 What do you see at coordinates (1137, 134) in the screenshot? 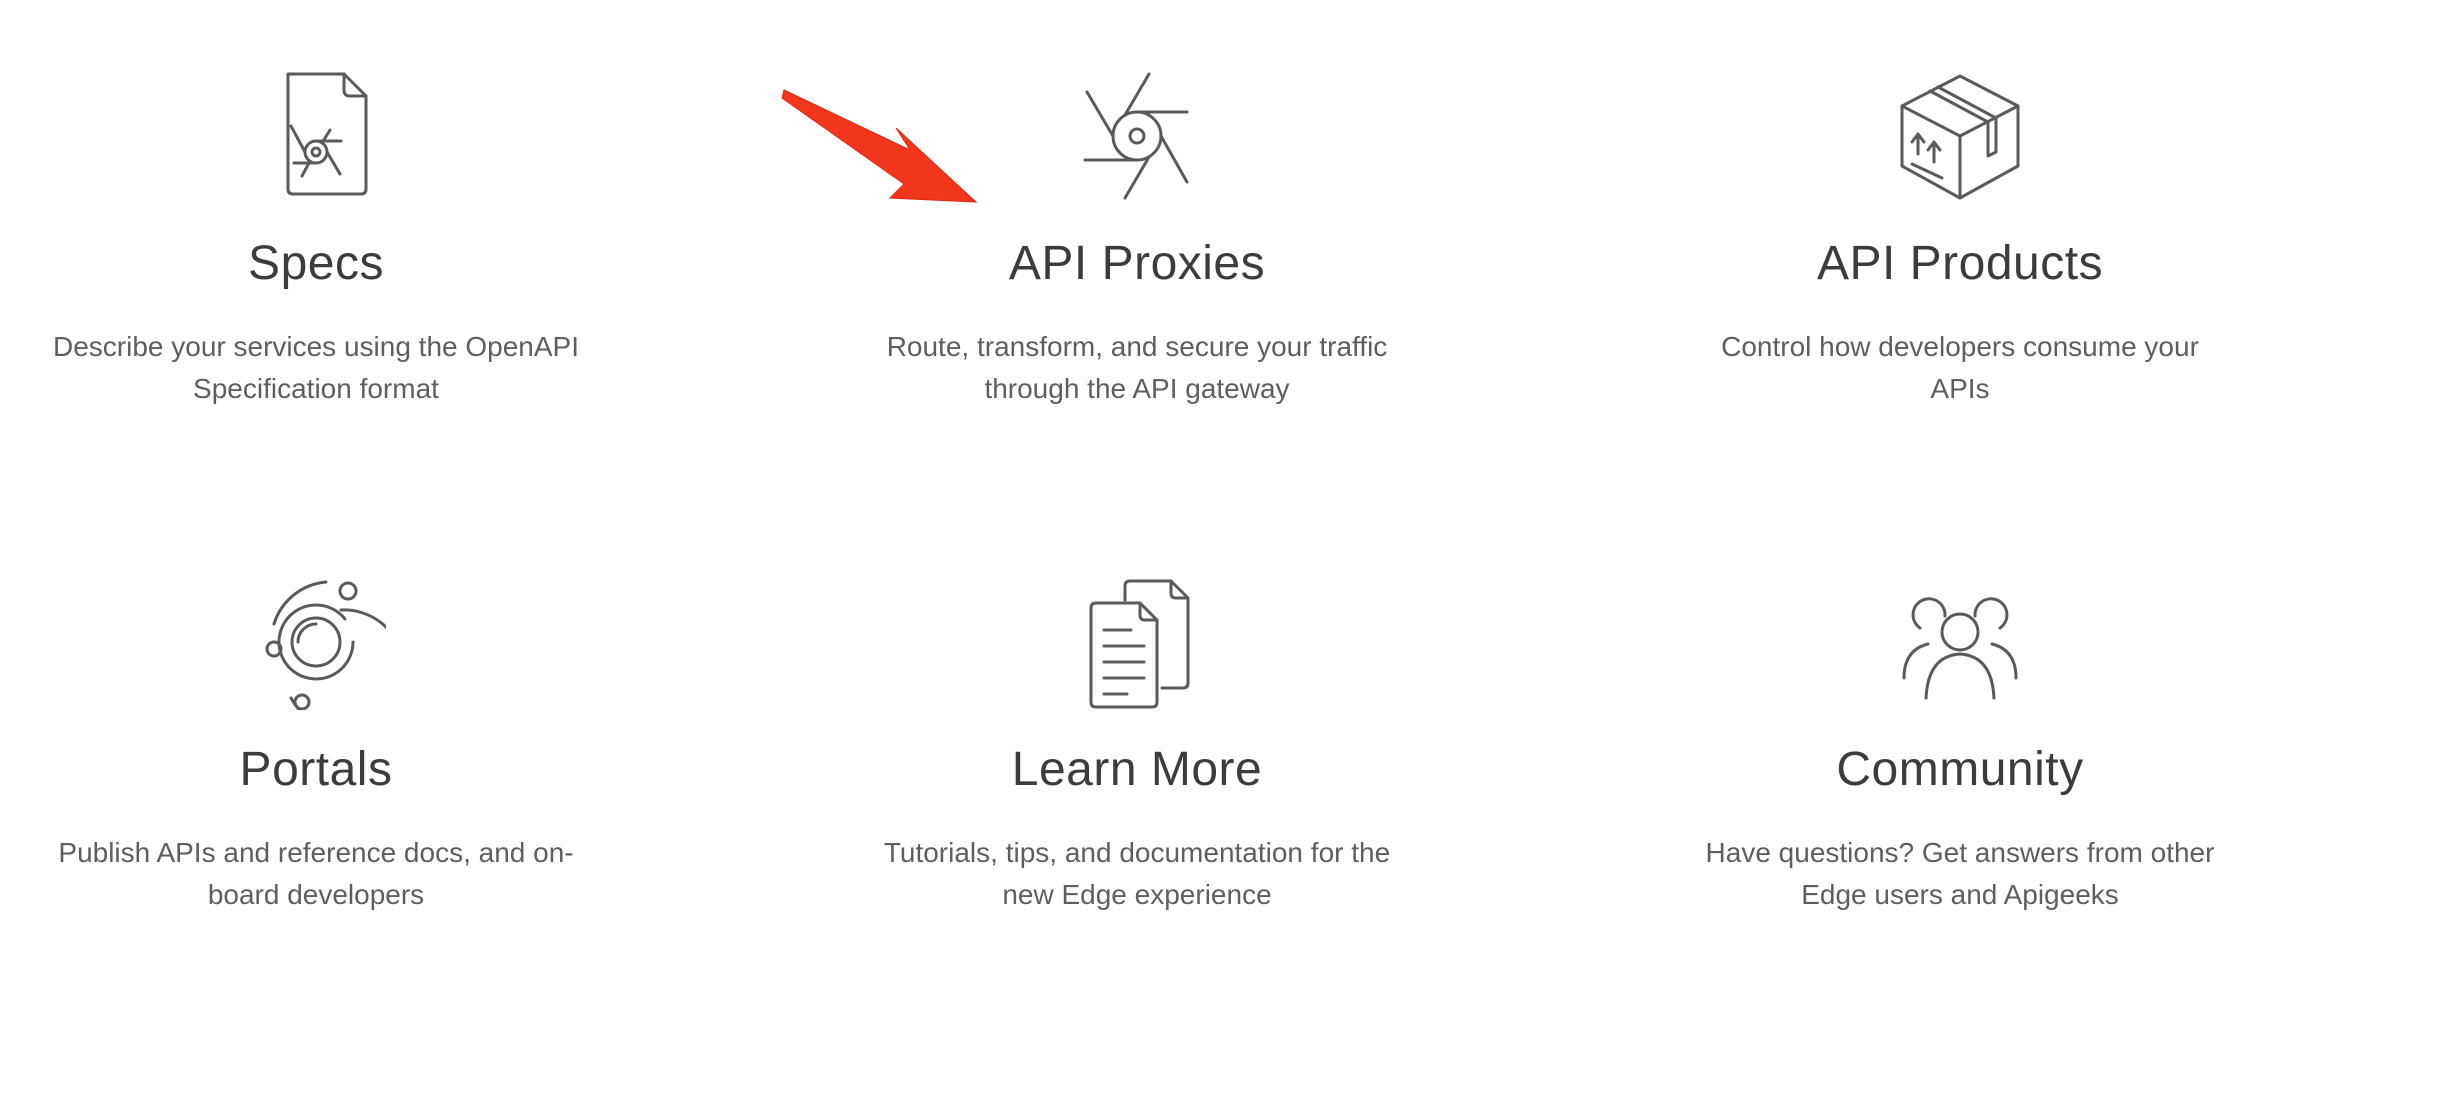
I see `proxy-shutter-icon` at bounding box center [1137, 134].